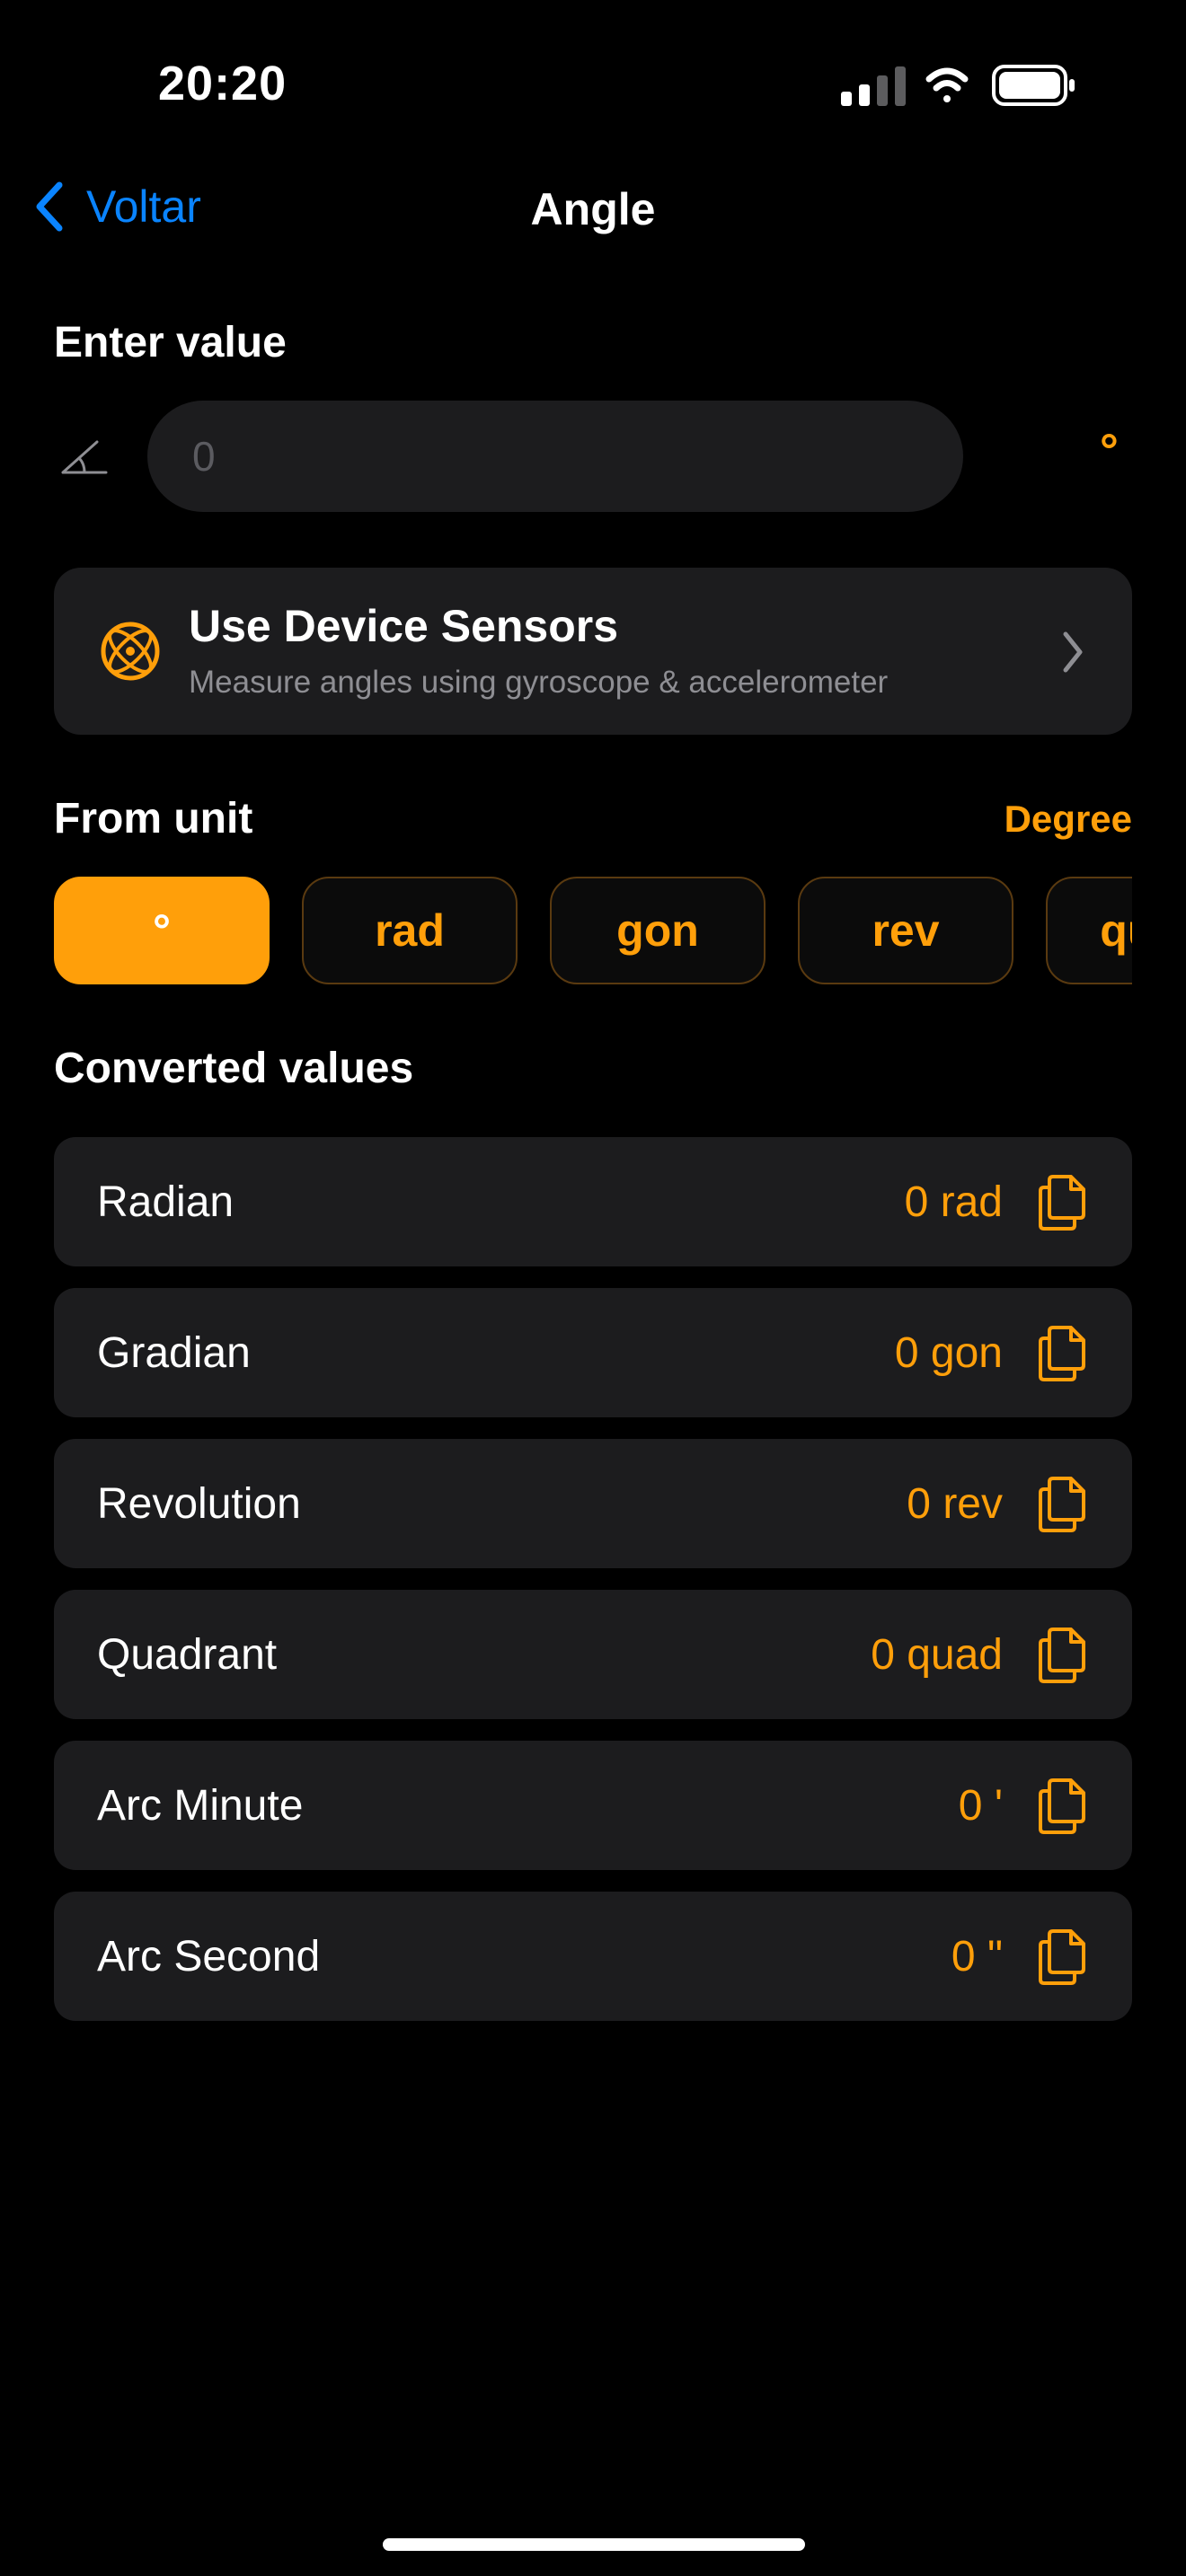 Image resolution: width=1186 pixels, height=2576 pixels. I want to click on row-value: 0 rev, so click(955, 1503).